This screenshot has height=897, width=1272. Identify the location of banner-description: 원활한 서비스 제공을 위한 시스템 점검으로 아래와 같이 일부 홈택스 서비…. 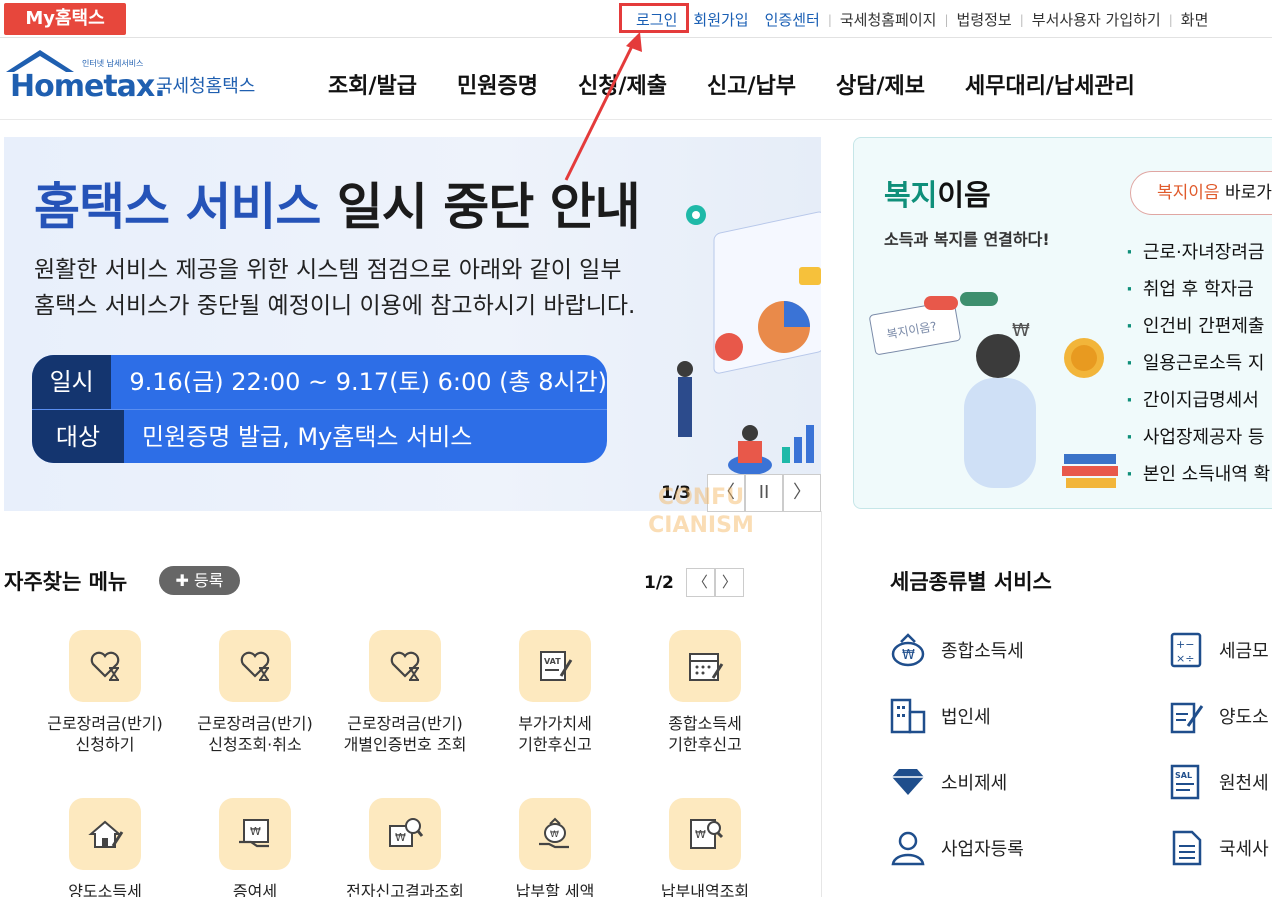
(335, 288).